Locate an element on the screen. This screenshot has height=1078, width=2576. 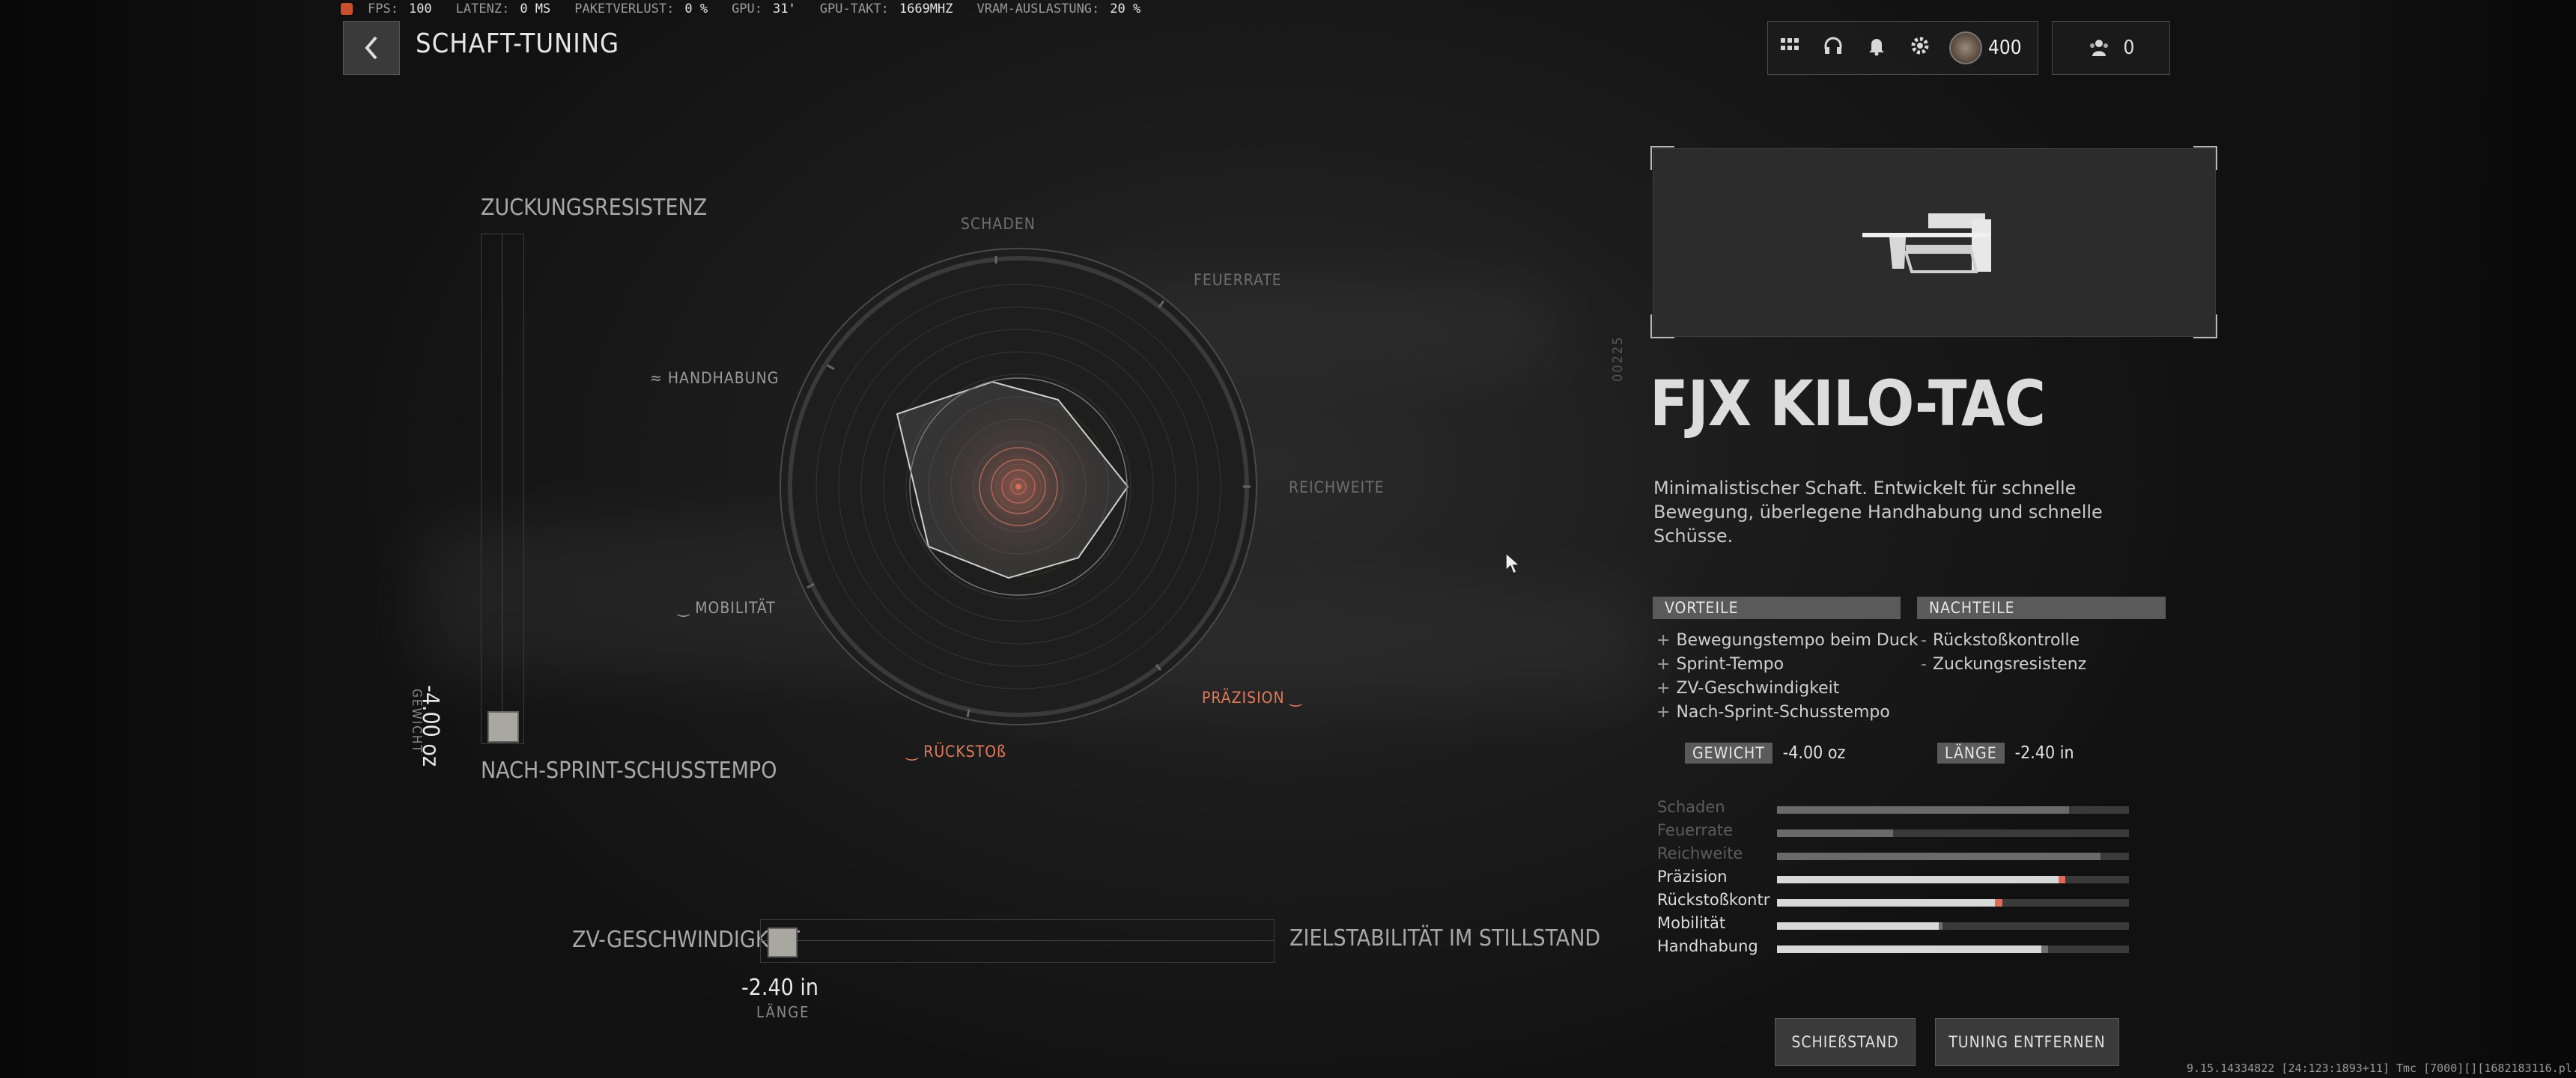
perf-label: VRAM-AUSLASTUNG: is located at coordinates (1038, 8).